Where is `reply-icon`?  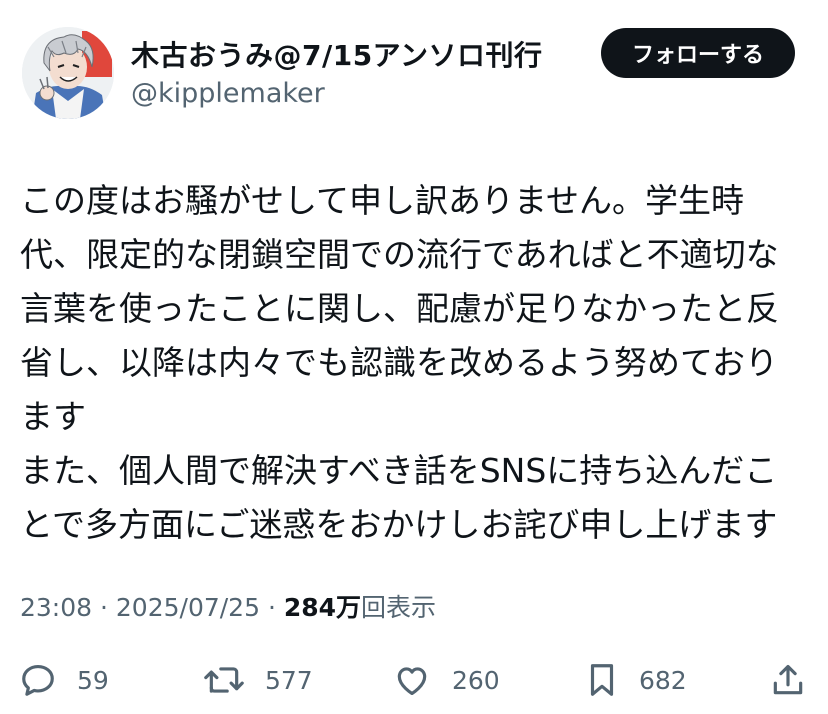 reply-icon is located at coordinates (38, 680).